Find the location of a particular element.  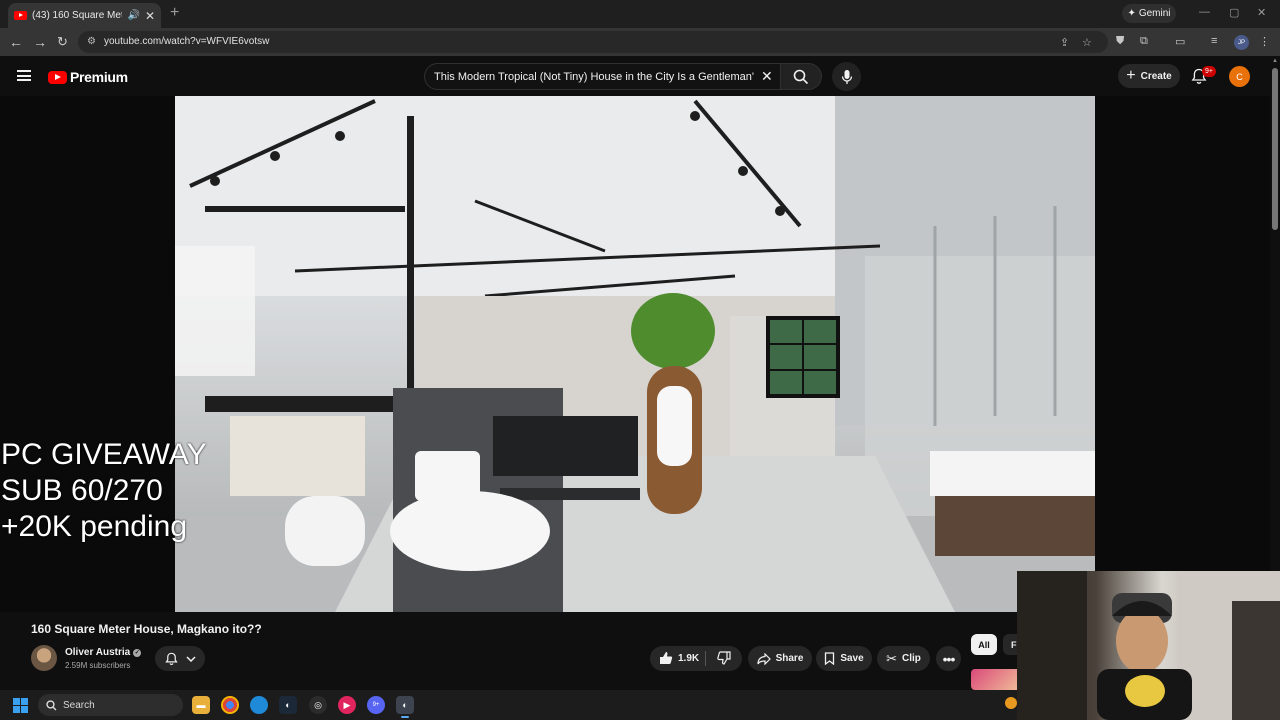

save-label: Save is located at coordinates (852, 658).